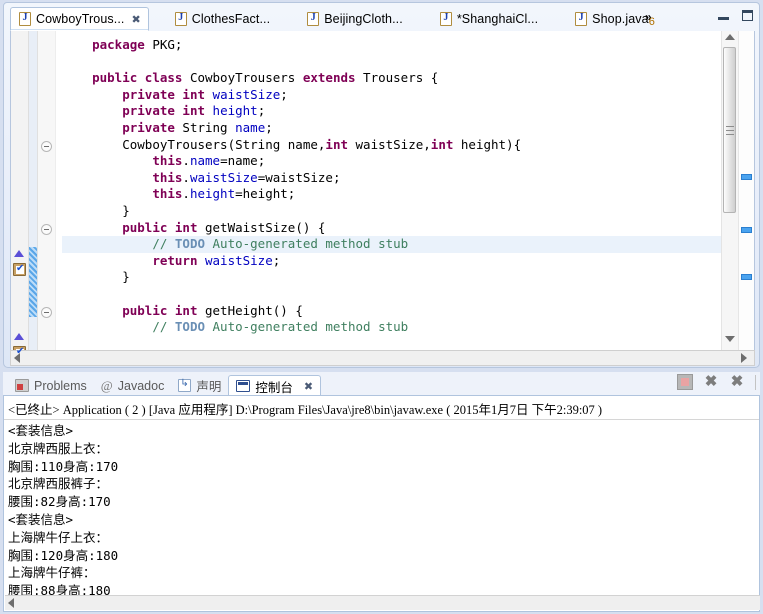 Image resolution: width=763 pixels, height=614 pixels. What do you see at coordinates (620, 19) in the screenshot?
I see `editor-tab-label: Shop.java` at bounding box center [620, 19].